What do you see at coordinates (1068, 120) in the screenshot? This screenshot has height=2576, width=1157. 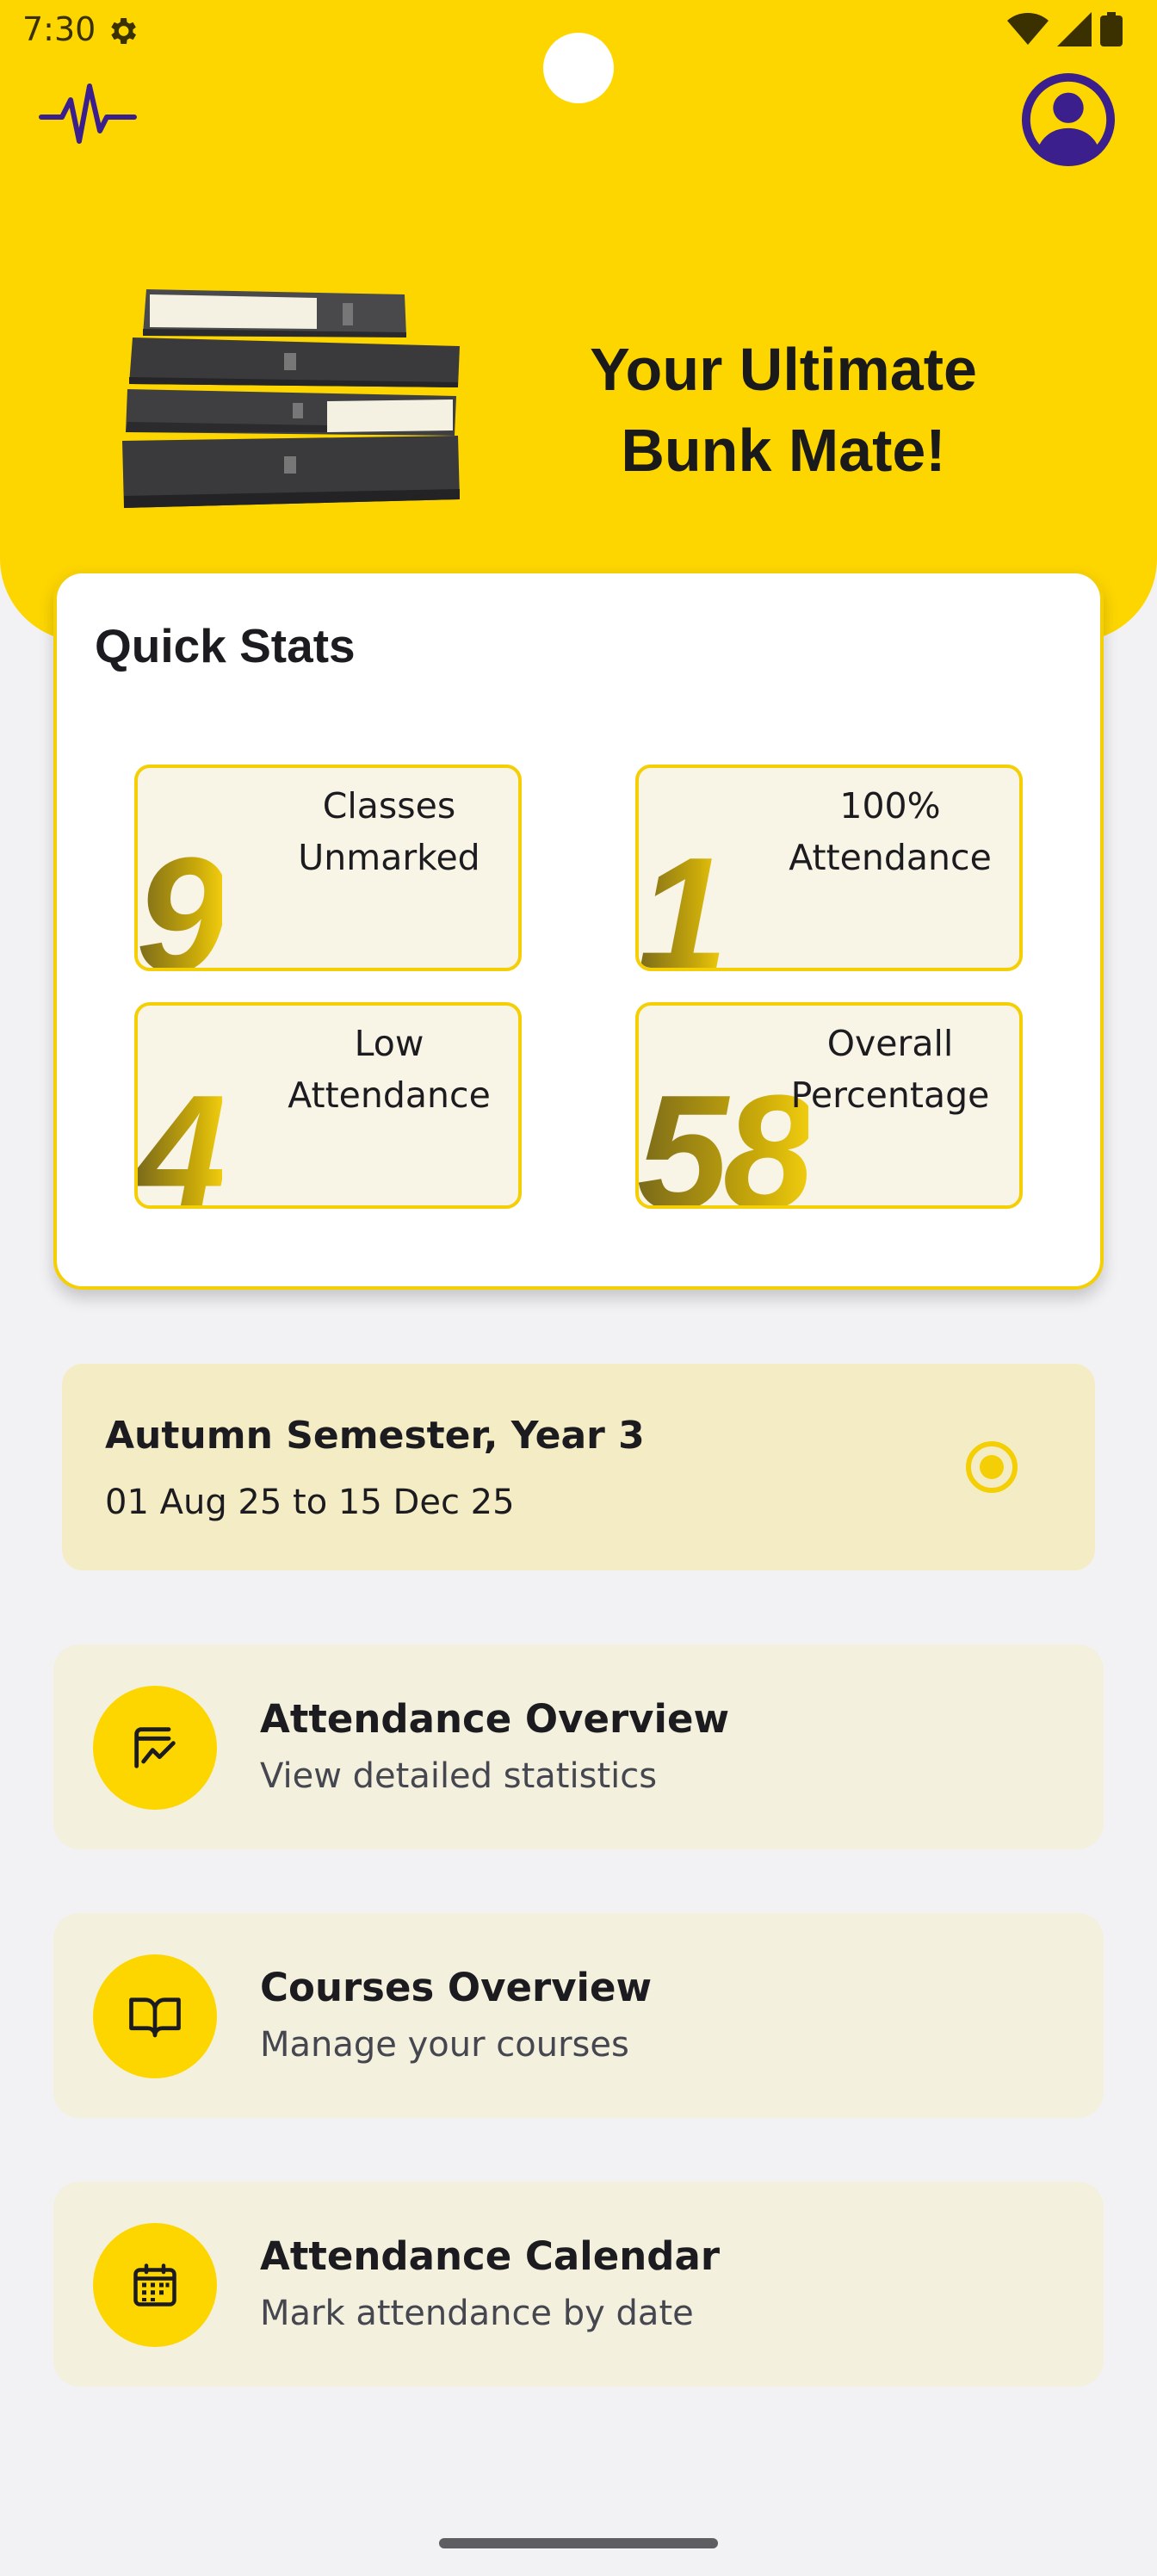 I see `account-circle-icon` at bounding box center [1068, 120].